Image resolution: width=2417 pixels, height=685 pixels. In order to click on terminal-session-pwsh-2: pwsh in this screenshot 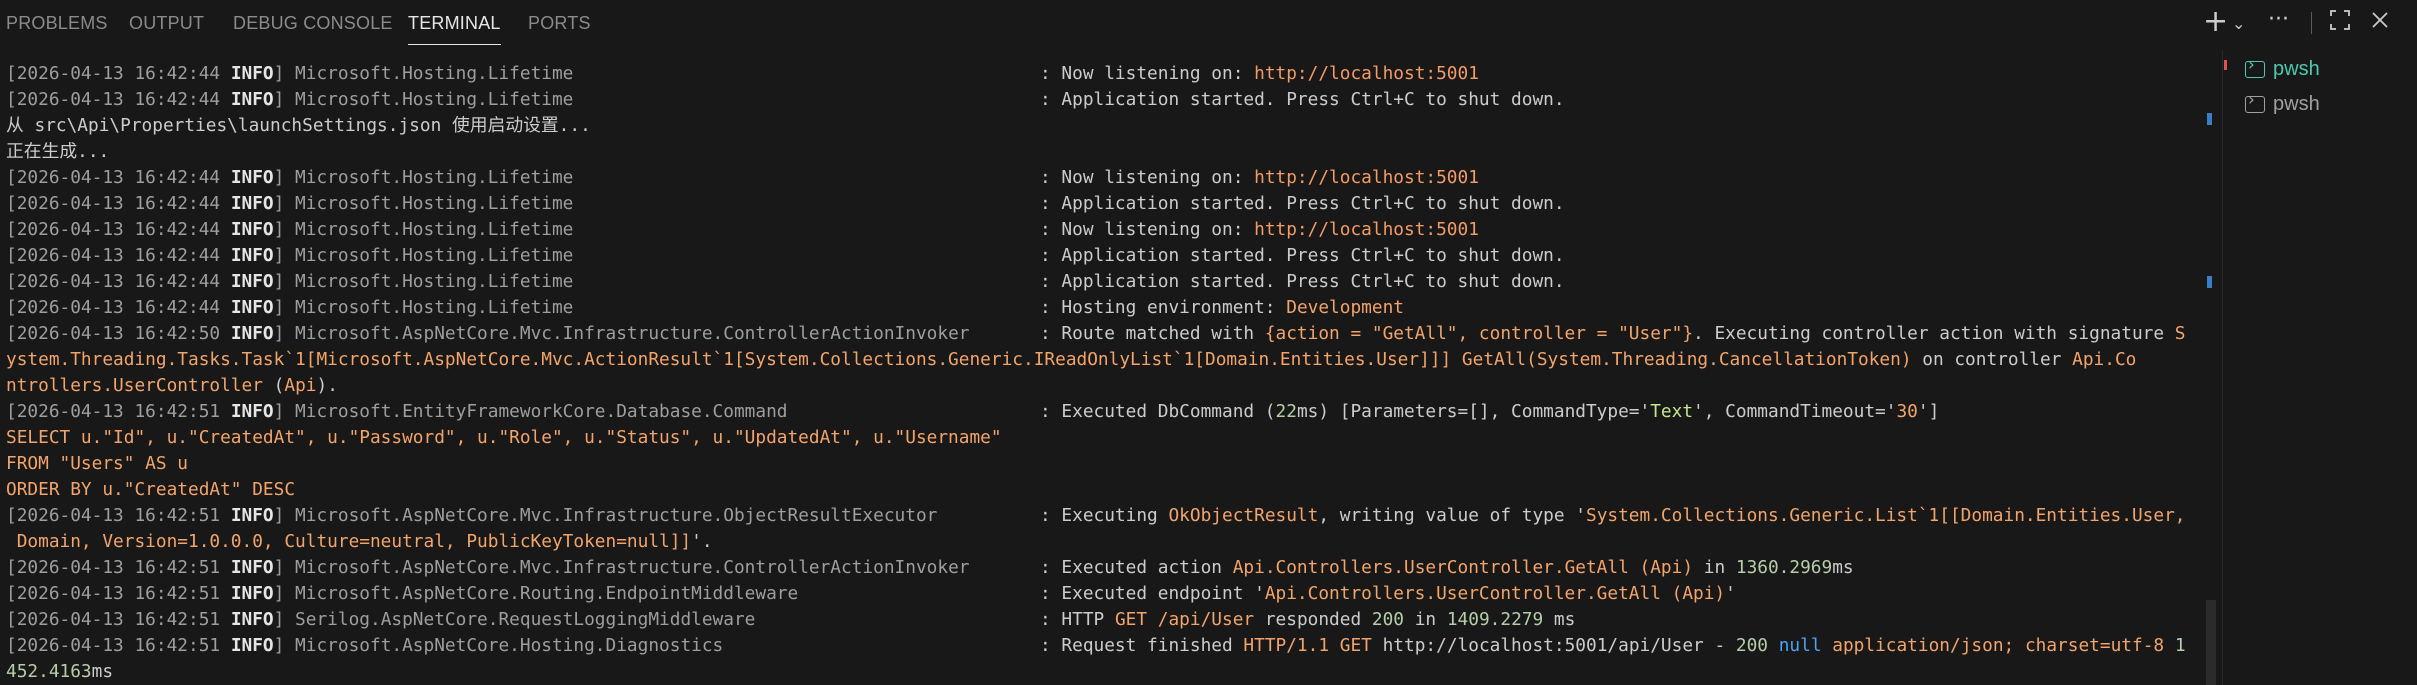, I will do `click(2282, 104)`.